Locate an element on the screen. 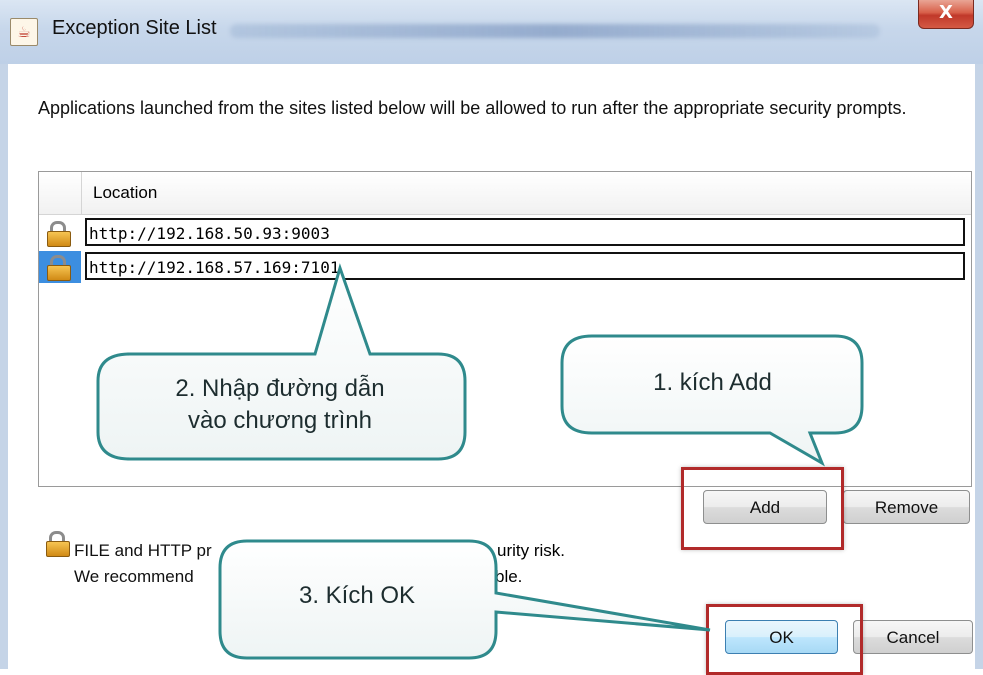 The width and height of the screenshot is (983, 675). callout-enter-path-line1: 2. Nhập đường dẫn is located at coordinates (280, 388).